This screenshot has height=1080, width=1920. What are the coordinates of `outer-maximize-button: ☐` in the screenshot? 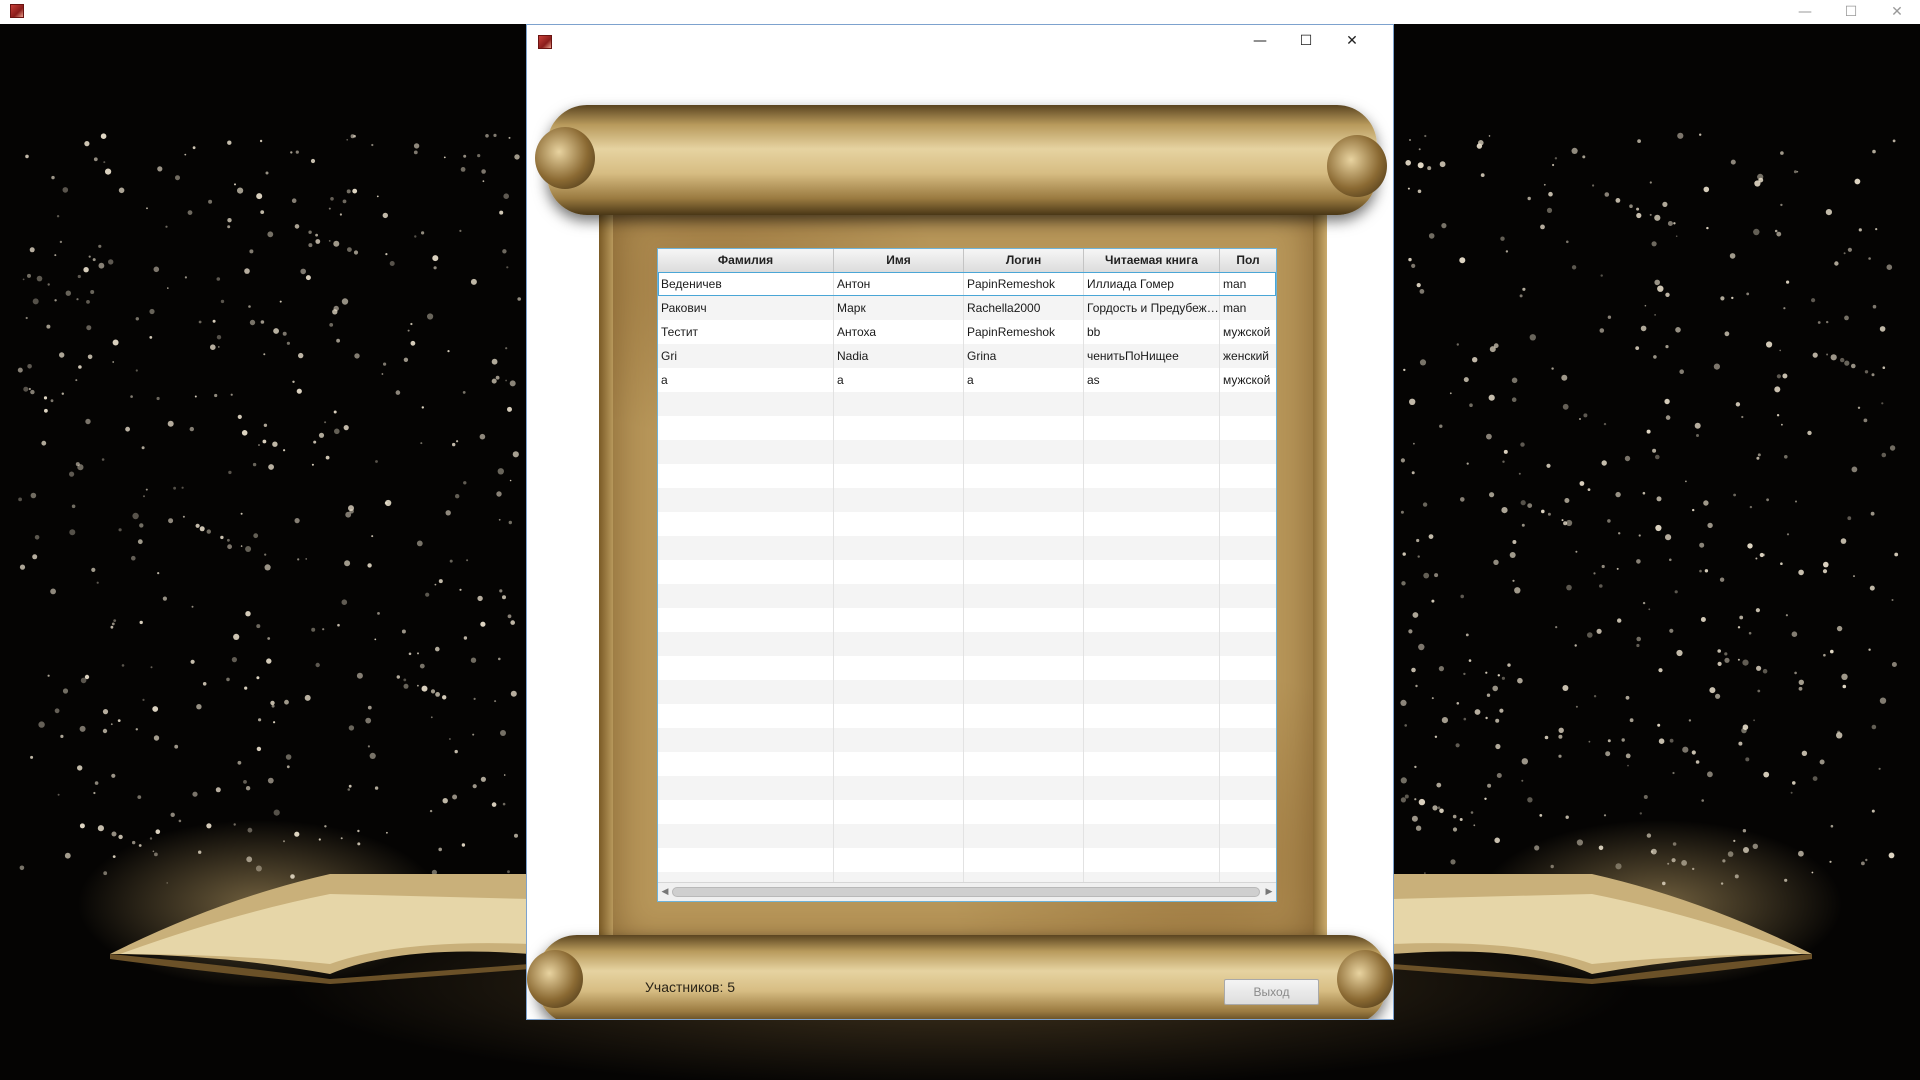 It's located at (1851, 12).